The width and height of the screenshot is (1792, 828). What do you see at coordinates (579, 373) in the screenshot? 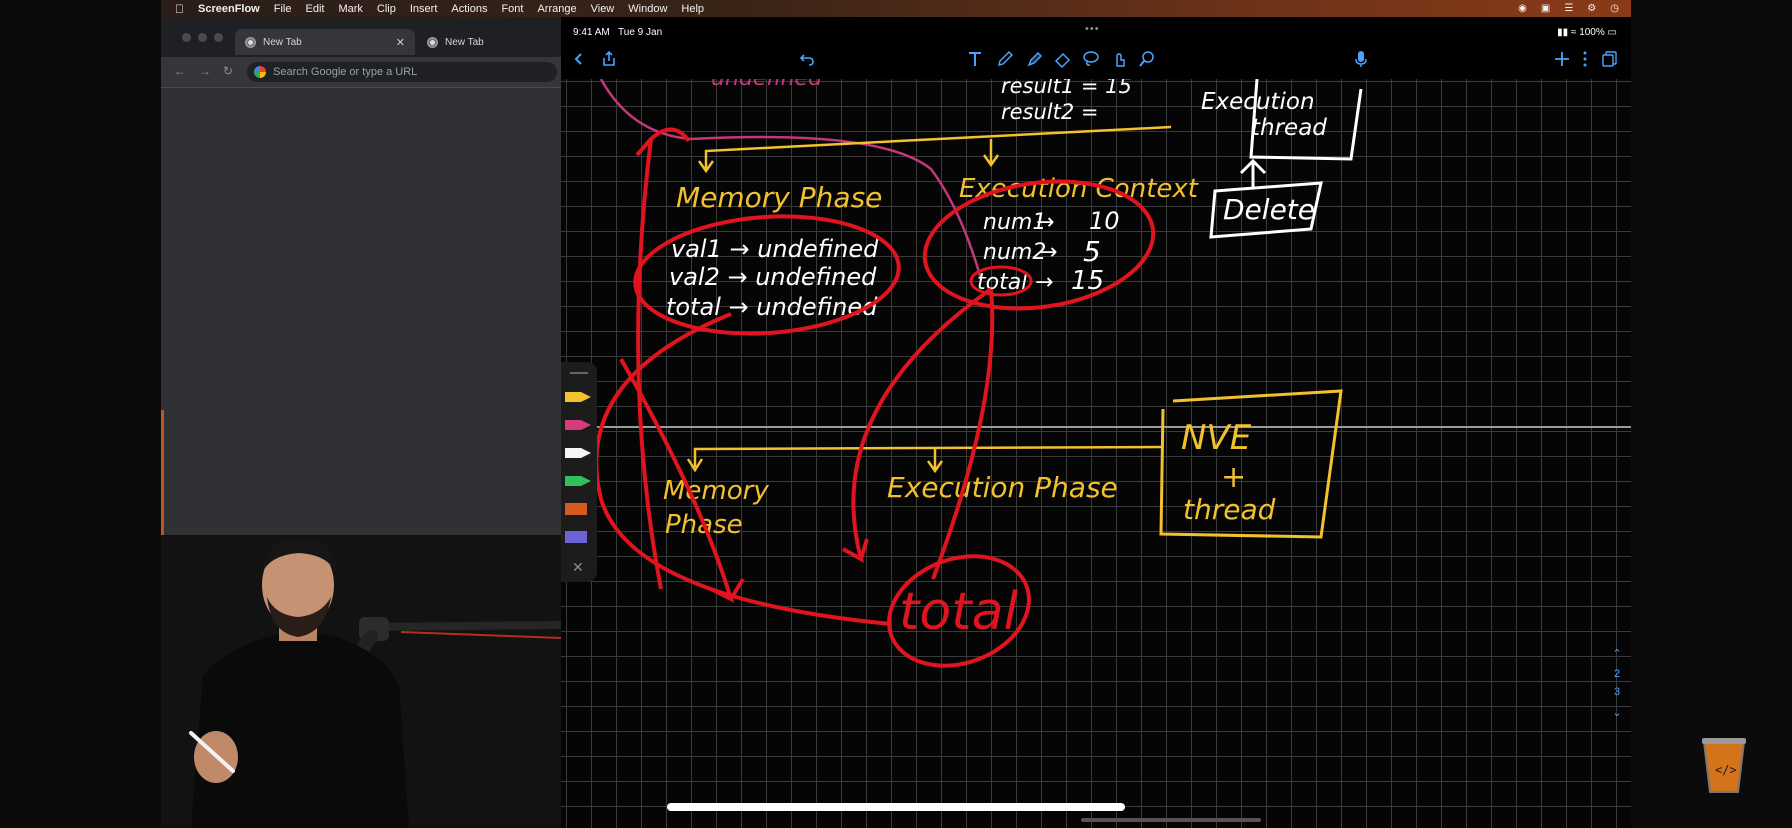
I see `palette-grabber` at bounding box center [579, 373].